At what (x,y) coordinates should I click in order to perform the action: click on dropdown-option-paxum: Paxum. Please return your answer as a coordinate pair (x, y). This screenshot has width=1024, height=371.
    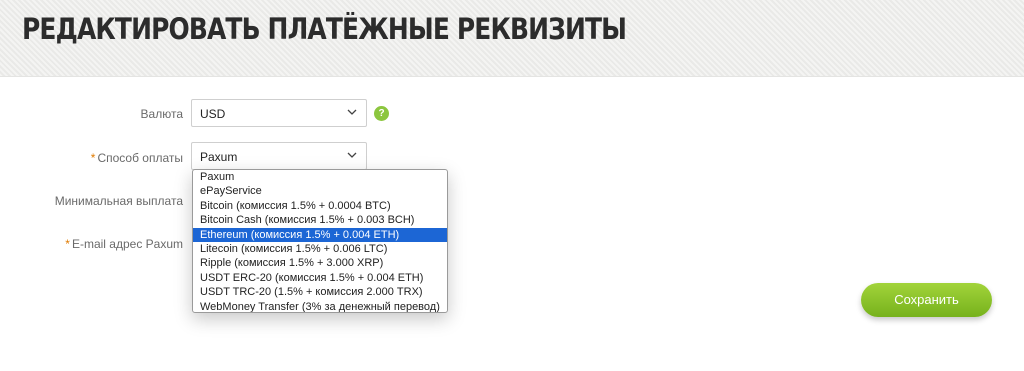
    Looking at the image, I should click on (320, 177).